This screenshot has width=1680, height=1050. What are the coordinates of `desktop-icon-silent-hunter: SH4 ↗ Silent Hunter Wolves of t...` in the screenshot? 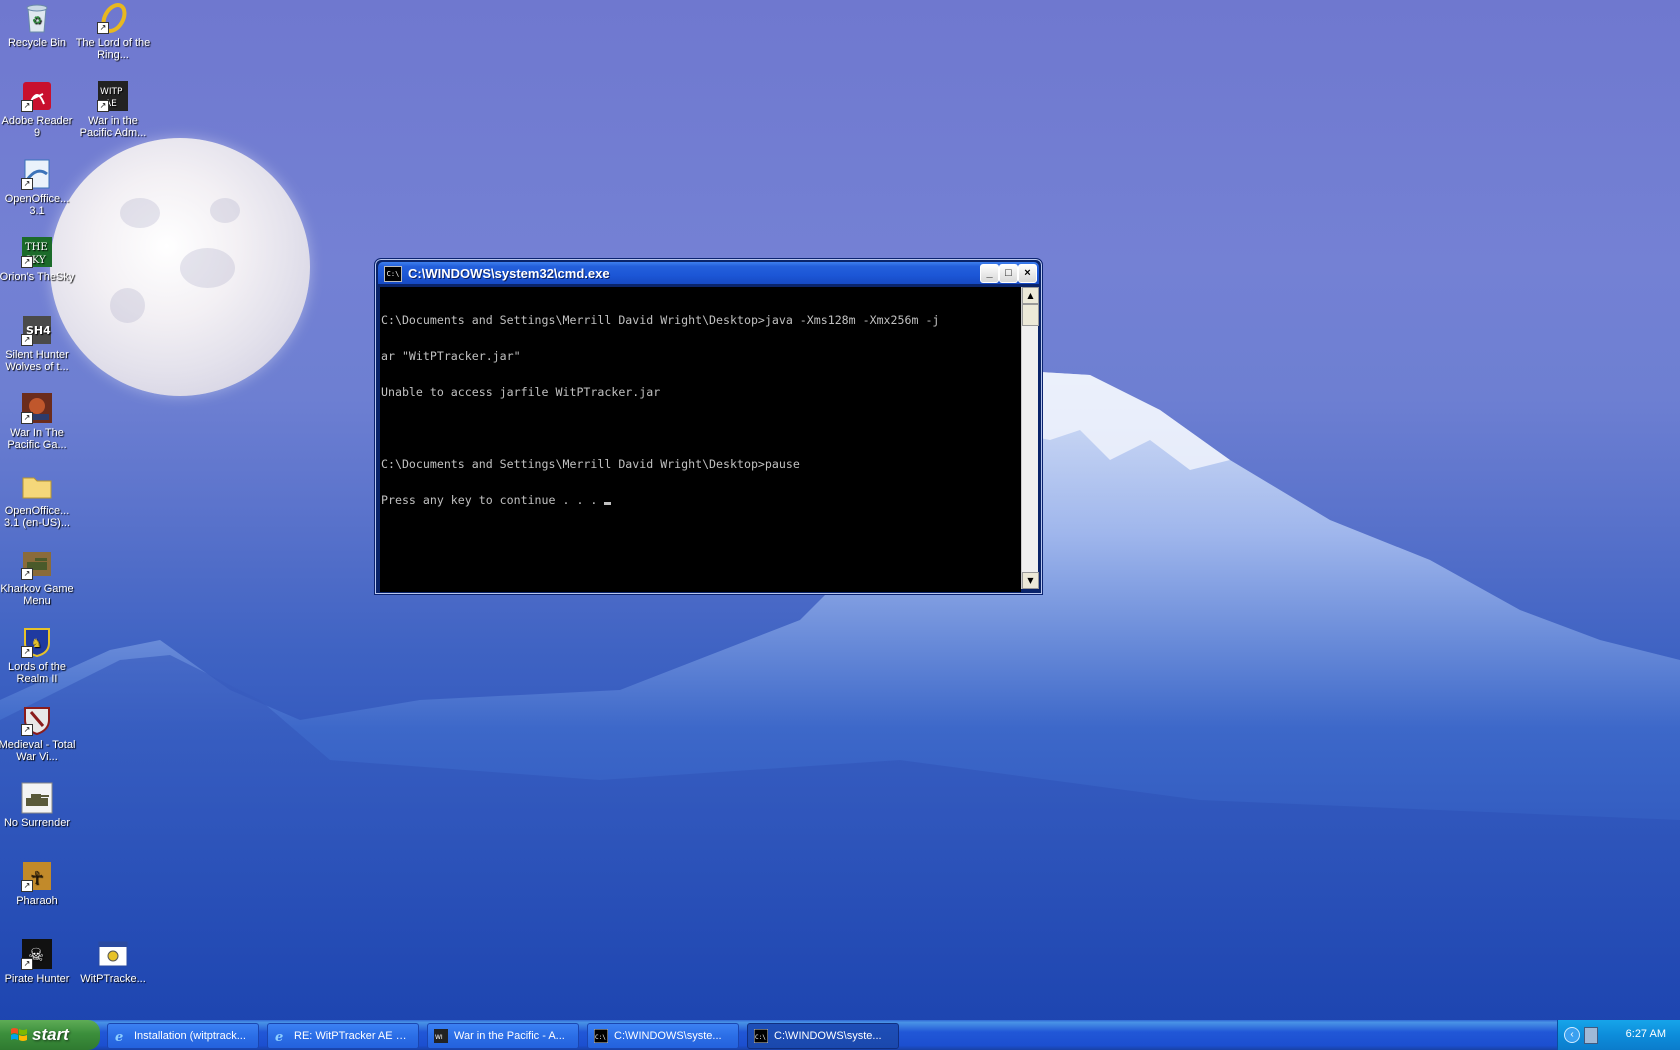 It's located at (38, 343).